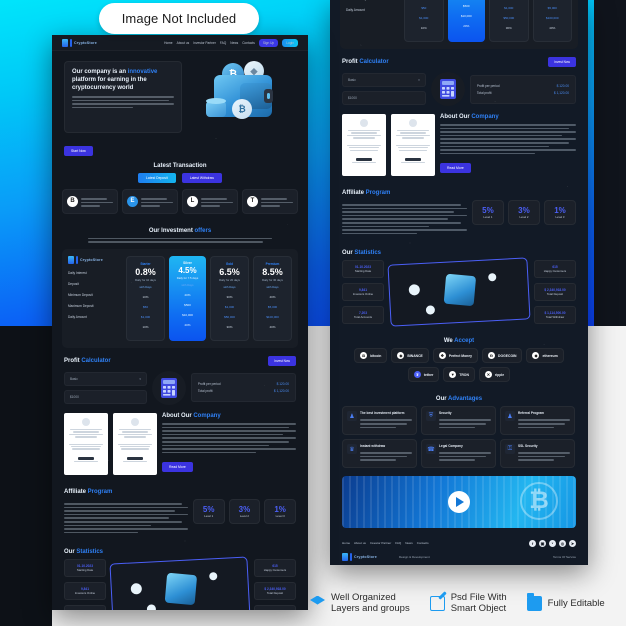  Describe the element at coordinates (459, 375) in the screenshot. I see `payment-method: ▼ TRON` at that location.